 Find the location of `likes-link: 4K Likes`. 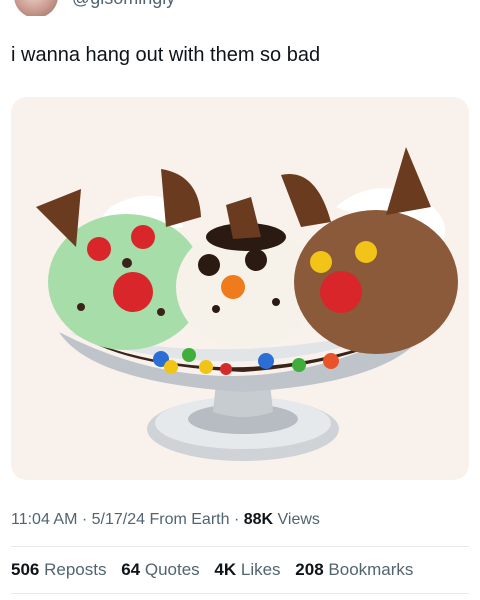

likes-link: 4K Likes is located at coordinates (247, 569).